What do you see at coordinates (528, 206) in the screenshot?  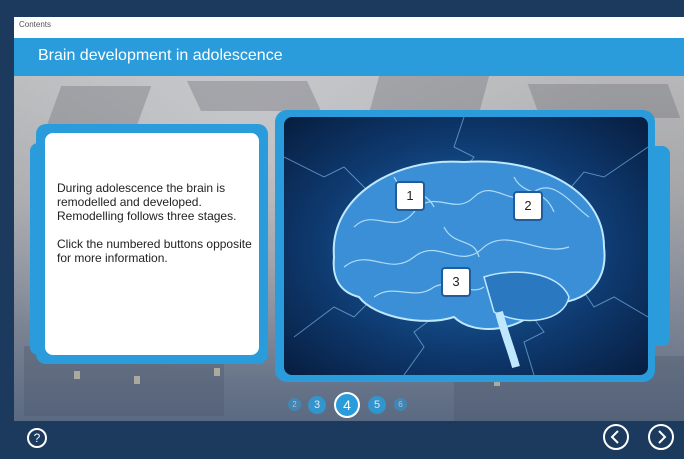 I see `hotspot-2-button: 2` at bounding box center [528, 206].